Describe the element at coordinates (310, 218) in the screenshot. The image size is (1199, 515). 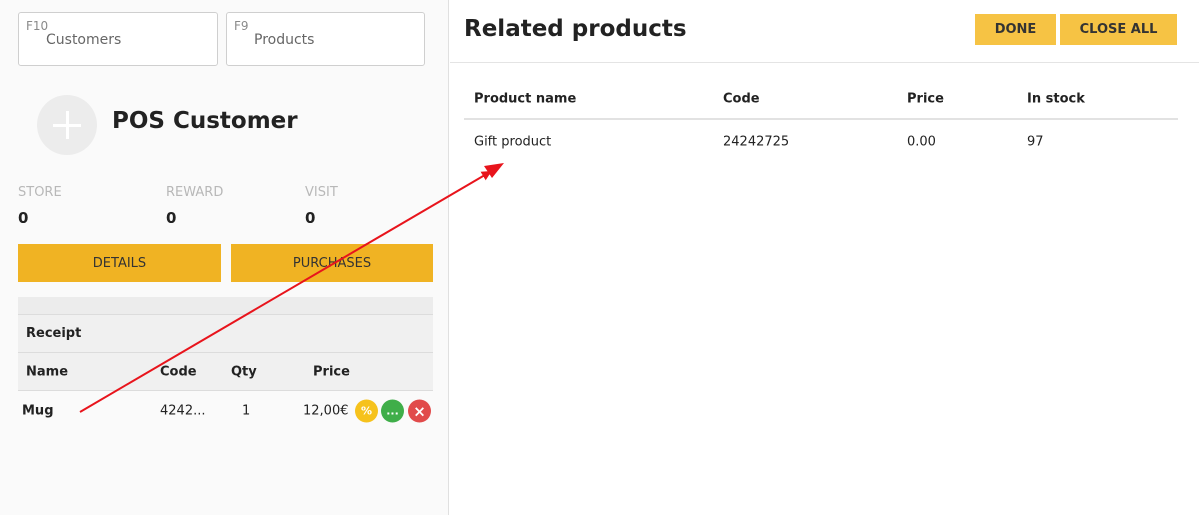
I see `stat-visit-value: 0` at that location.